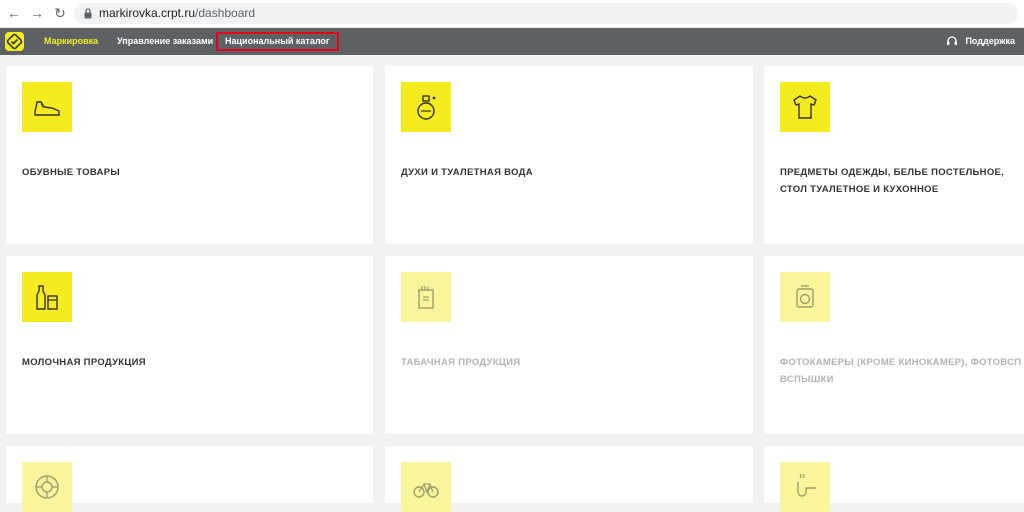 The height and width of the screenshot is (512, 1024). What do you see at coordinates (225, 13) in the screenshot?
I see `url-path: /dashboard` at bounding box center [225, 13].